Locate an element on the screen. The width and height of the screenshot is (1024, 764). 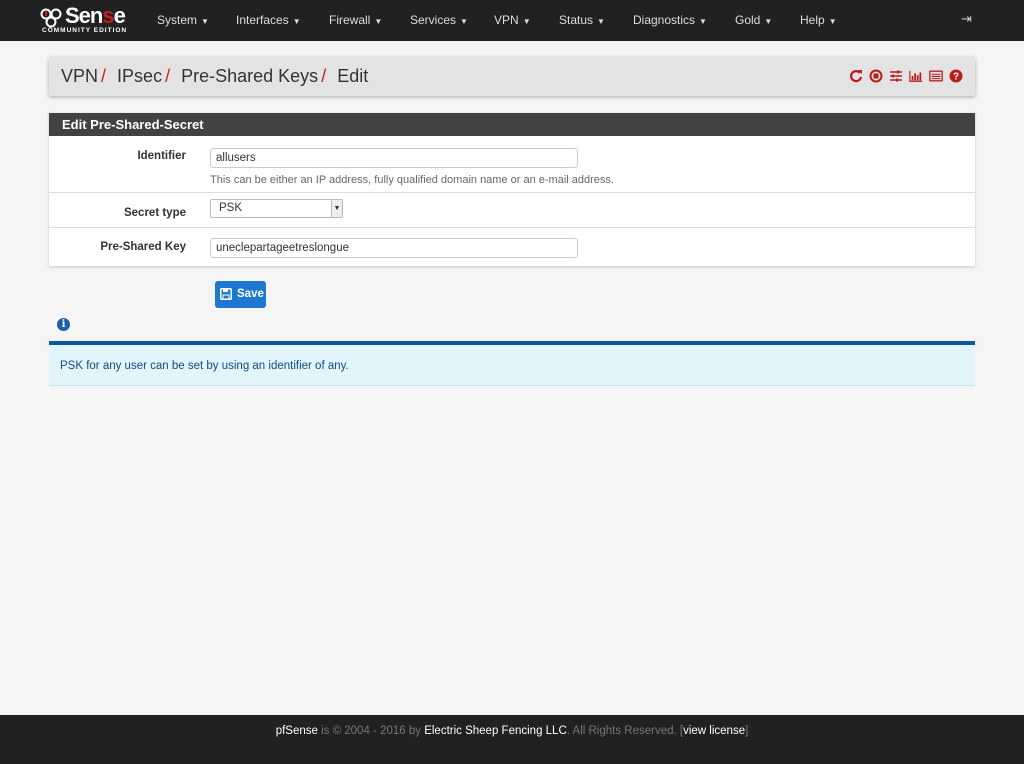
stop-icon is located at coordinates (876, 76).